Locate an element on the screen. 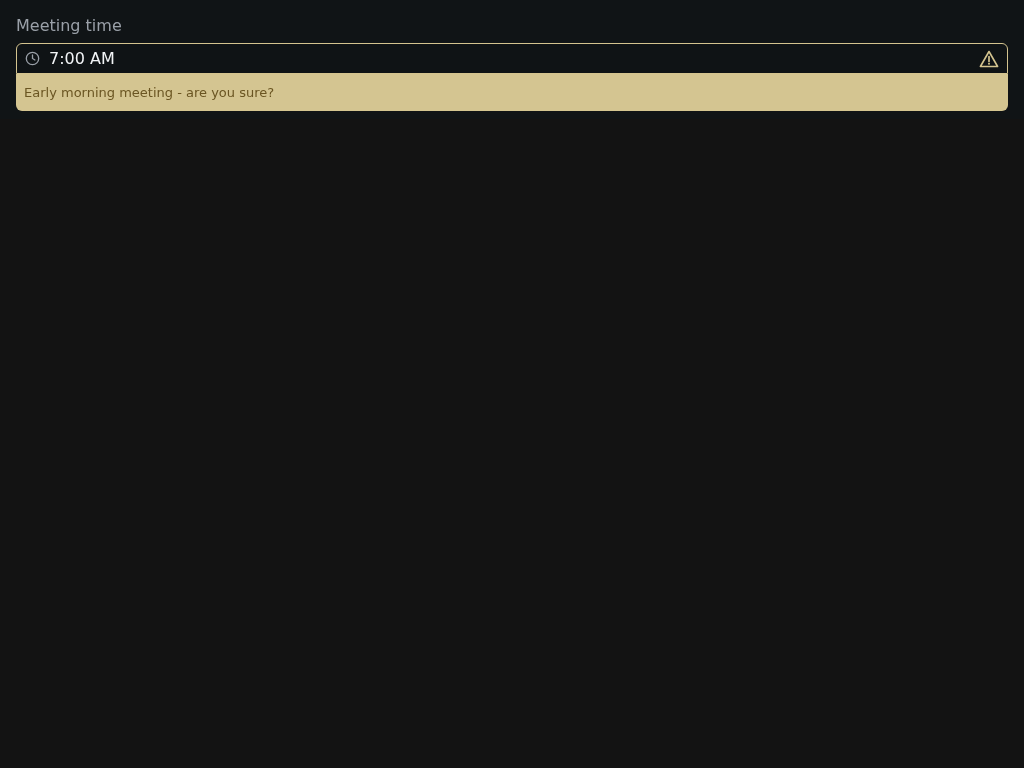 This screenshot has height=768, width=1024. warning-icon is located at coordinates (989, 58).